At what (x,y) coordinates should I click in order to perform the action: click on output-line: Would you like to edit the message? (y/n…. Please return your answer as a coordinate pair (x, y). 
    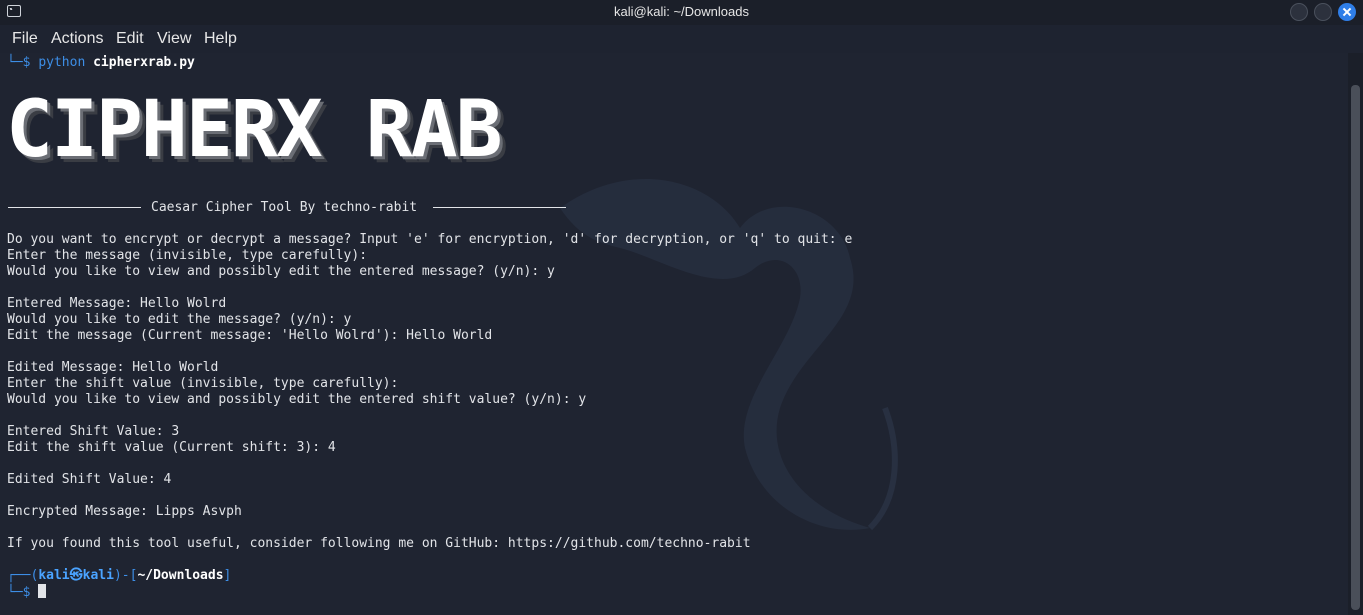
    Looking at the image, I should click on (179, 319).